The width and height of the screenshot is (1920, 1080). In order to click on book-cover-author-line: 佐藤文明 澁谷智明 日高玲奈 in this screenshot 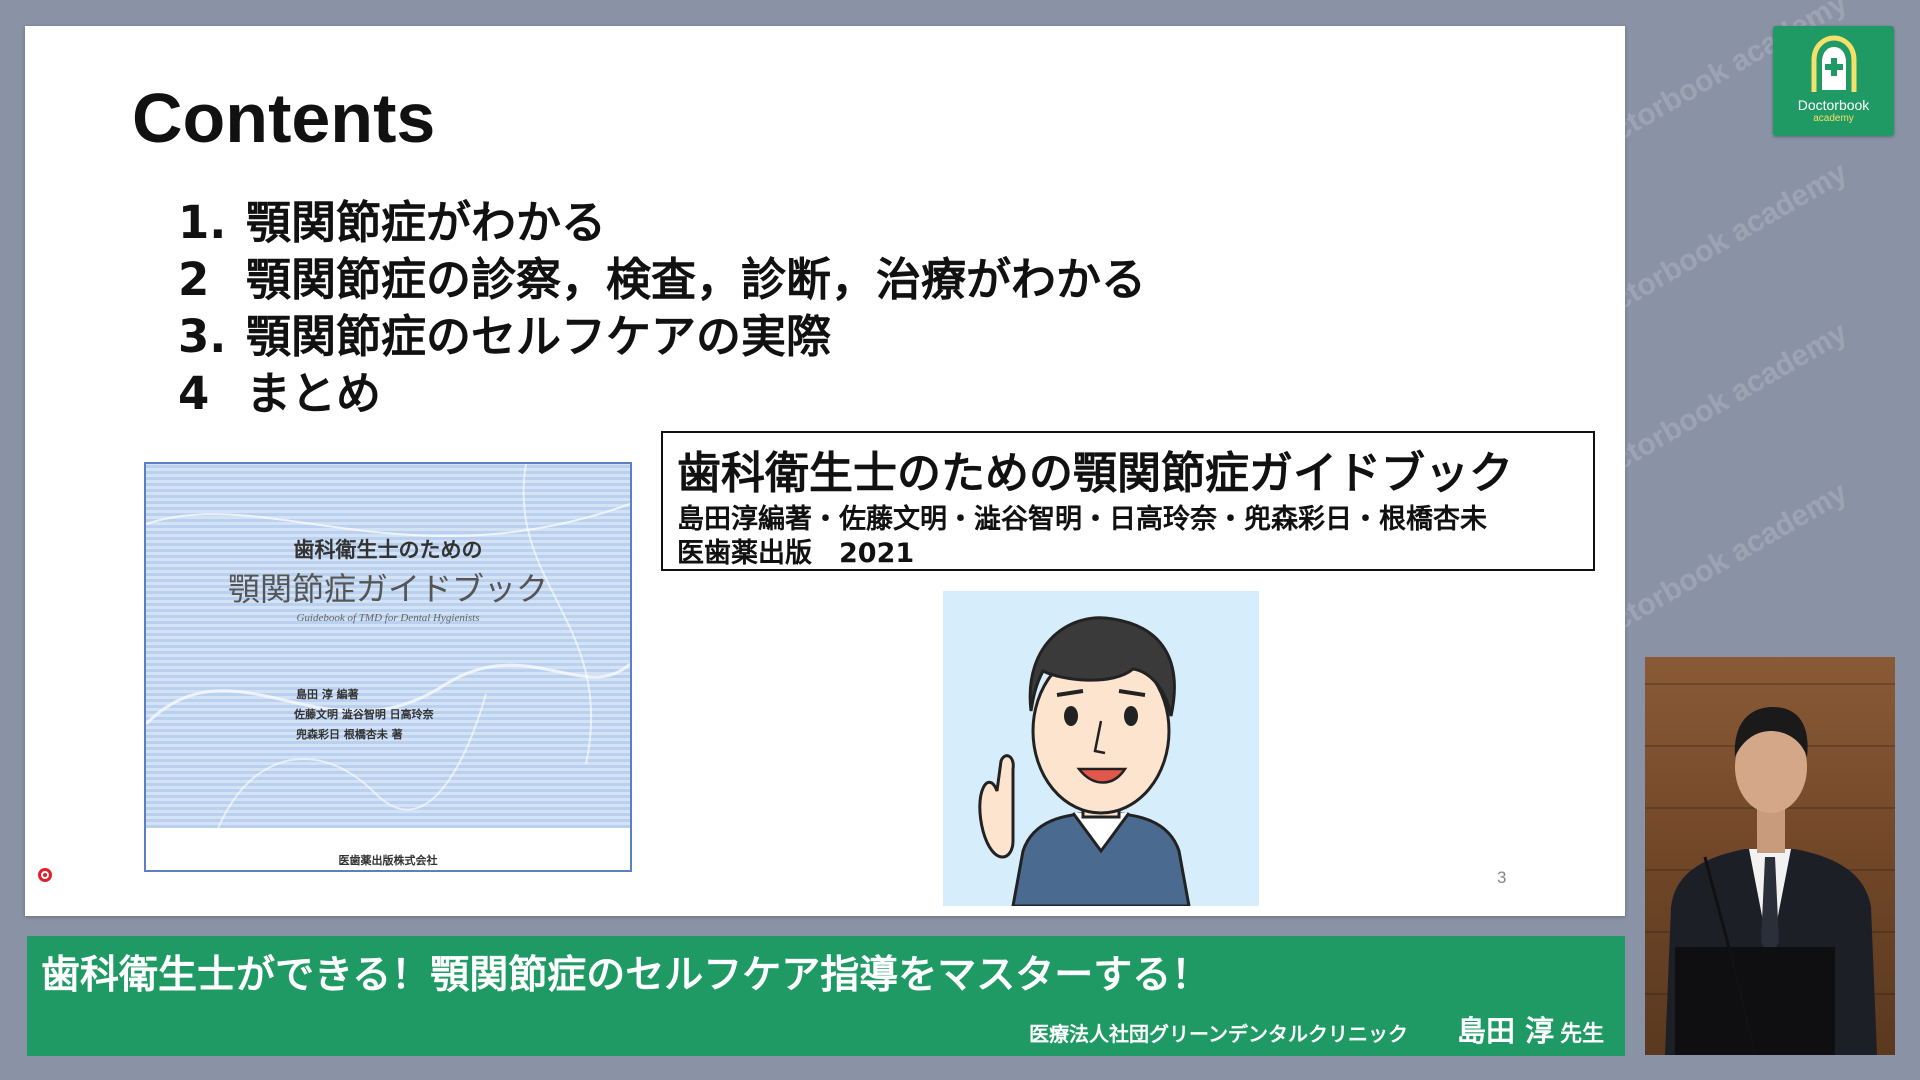, I will do `click(364, 714)`.